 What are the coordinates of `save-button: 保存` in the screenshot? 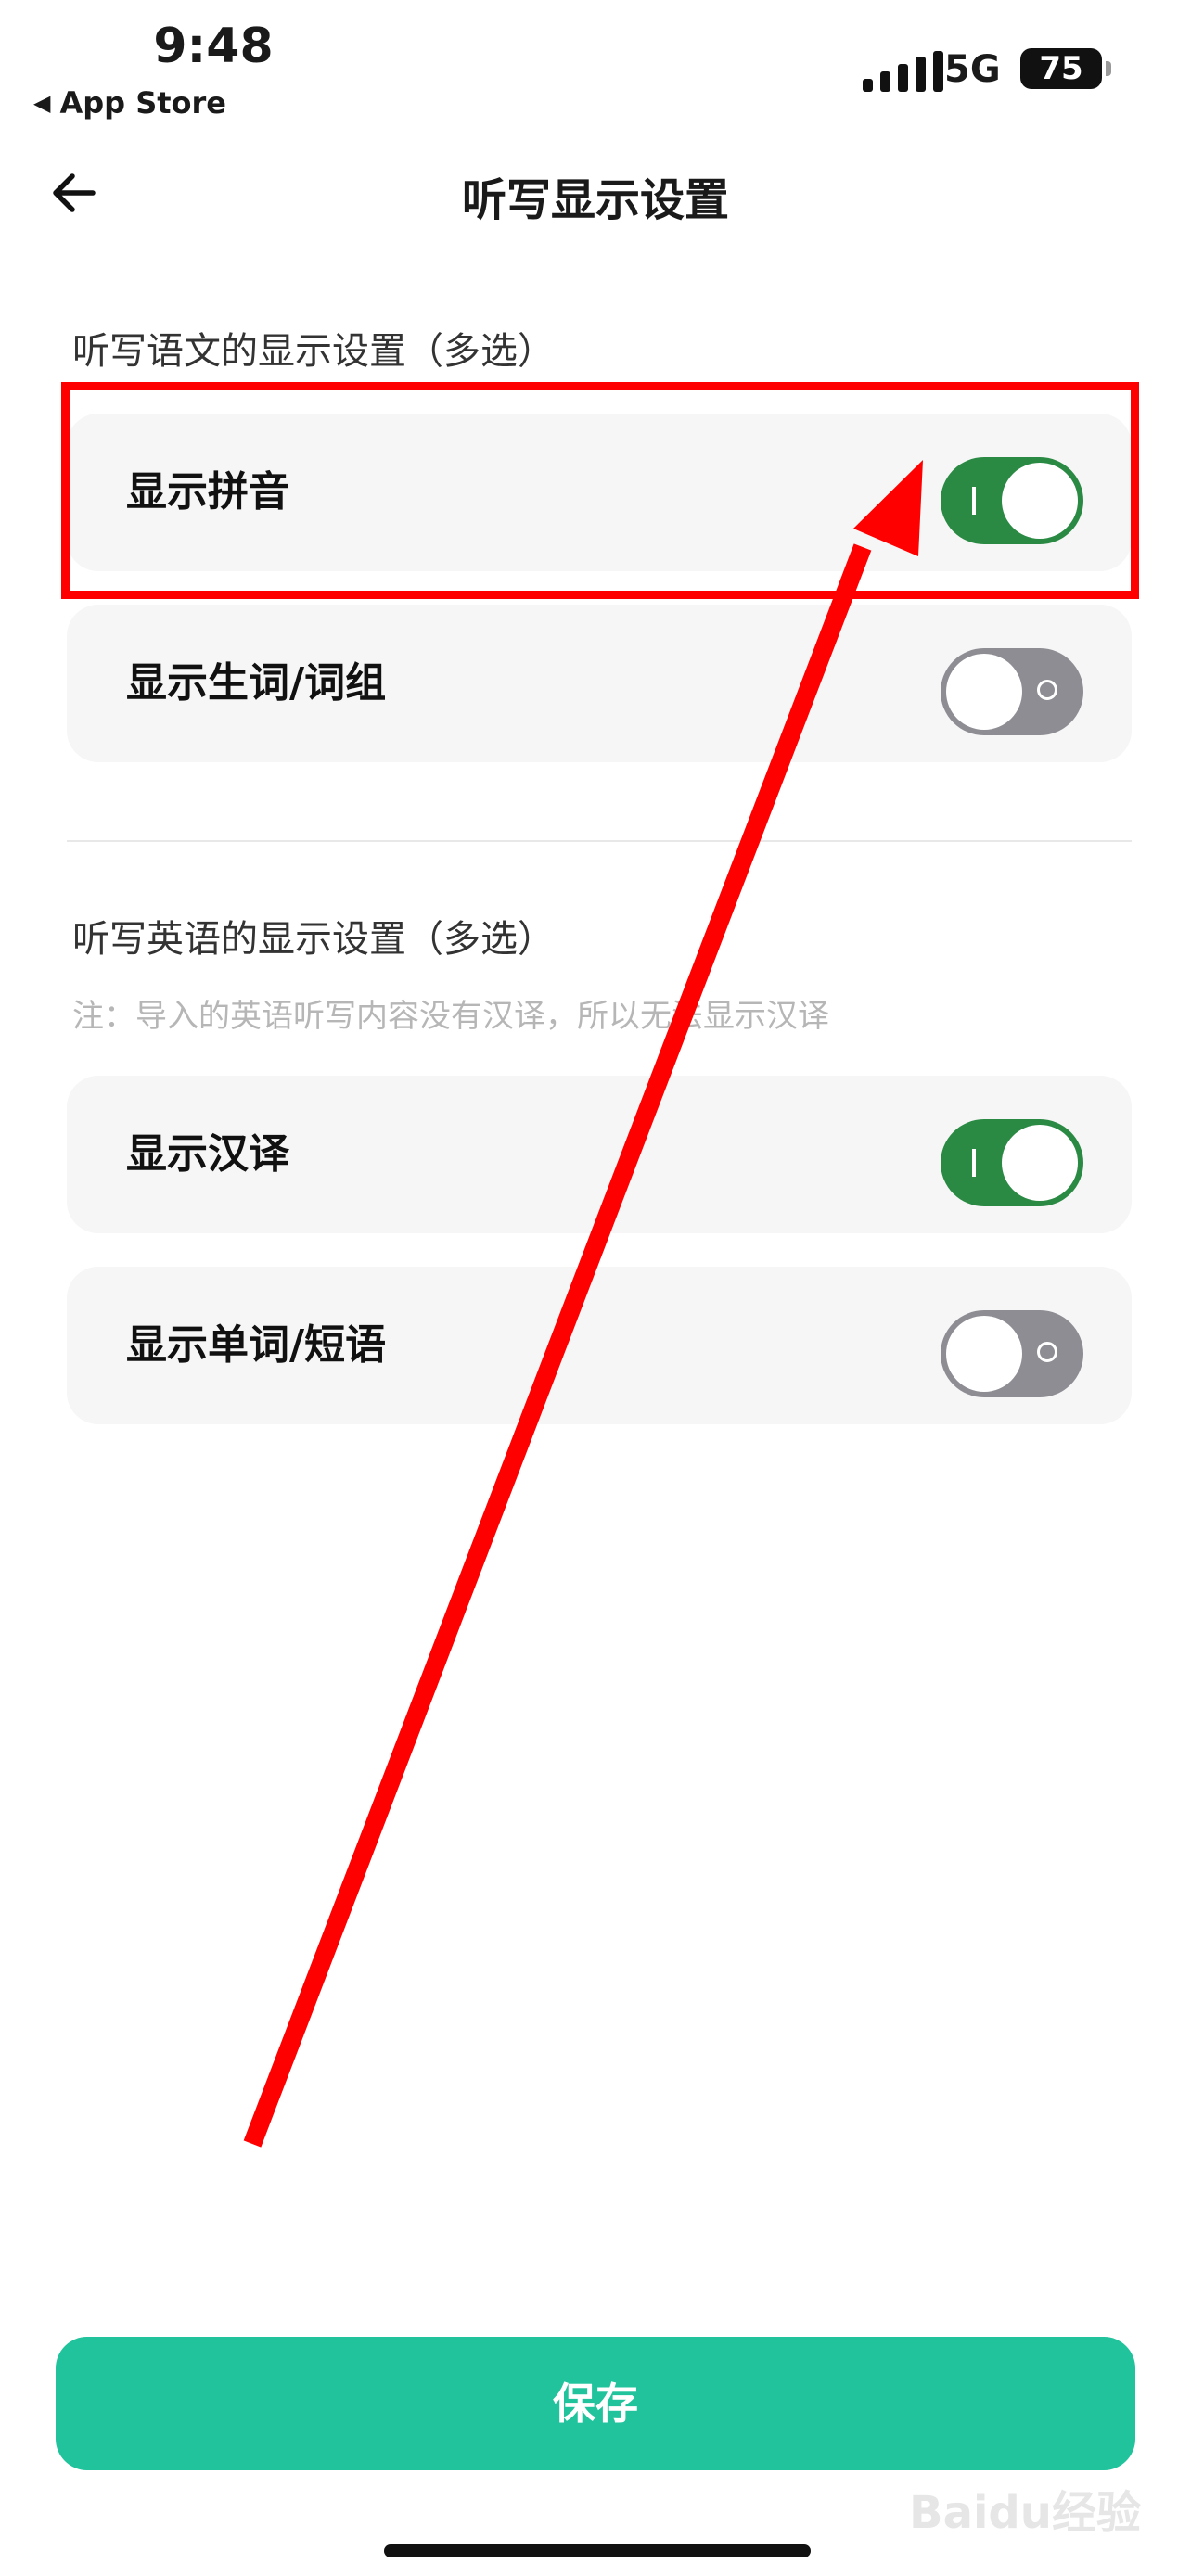 It's located at (595, 2404).